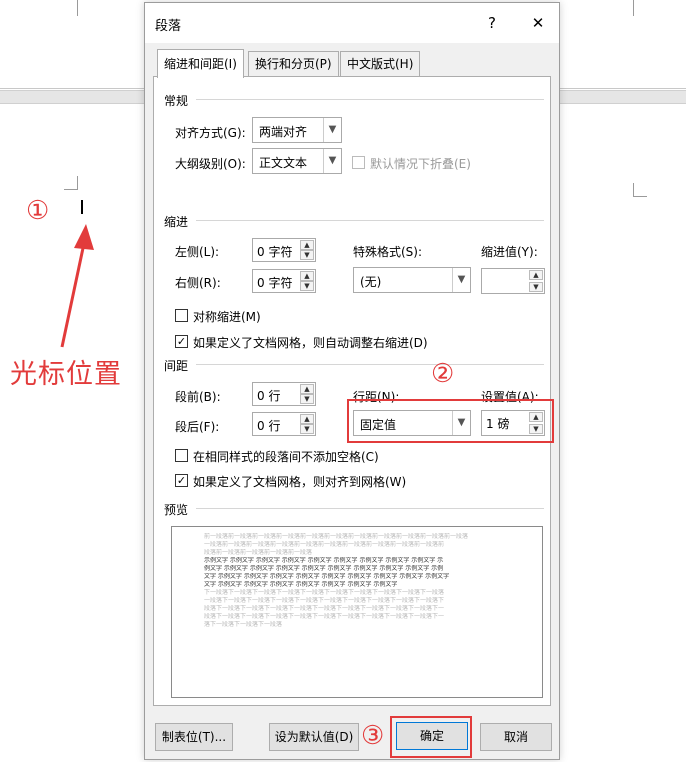 Image resolution: width=686 pixels, height=762 pixels. Describe the element at coordinates (181, 341) in the screenshot. I see `auto-adjust-indent-checkbox: ✓` at that location.